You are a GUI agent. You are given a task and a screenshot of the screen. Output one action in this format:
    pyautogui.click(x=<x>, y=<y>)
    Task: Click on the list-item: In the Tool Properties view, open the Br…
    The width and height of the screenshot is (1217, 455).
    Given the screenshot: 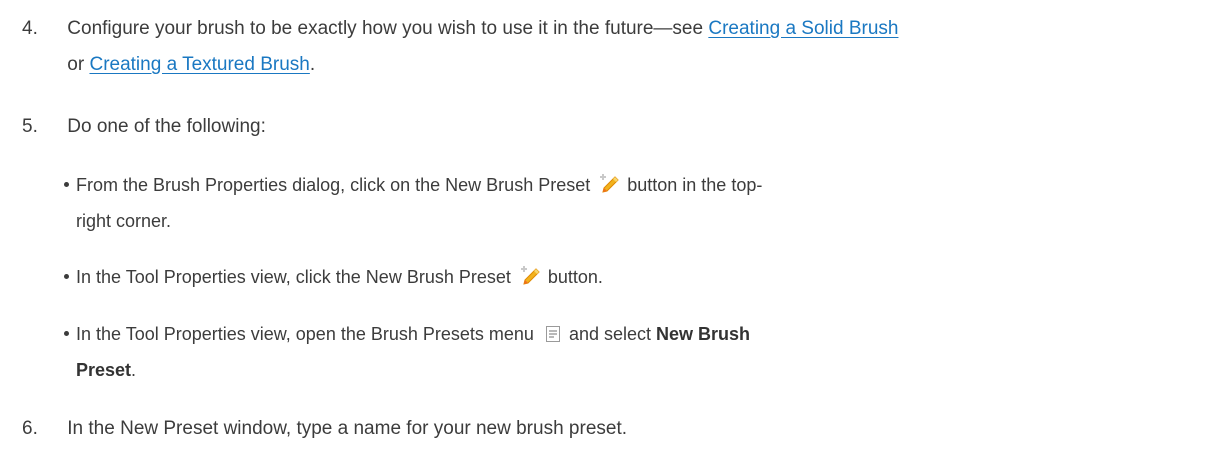 What is the action you would take?
    pyautogui.click(x=634, y=334)
    